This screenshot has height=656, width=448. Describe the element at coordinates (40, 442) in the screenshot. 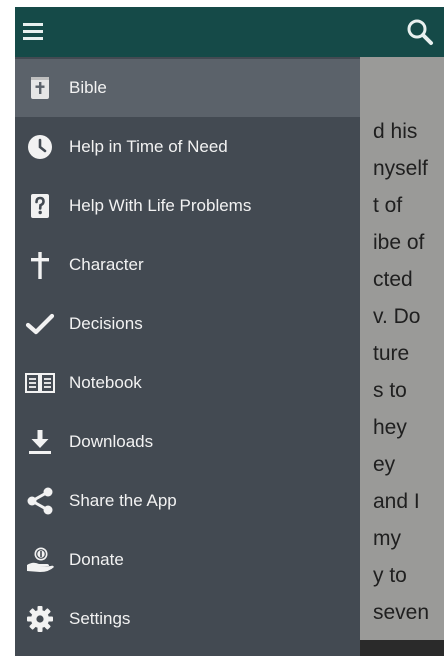

I see `download-icon` at that location.